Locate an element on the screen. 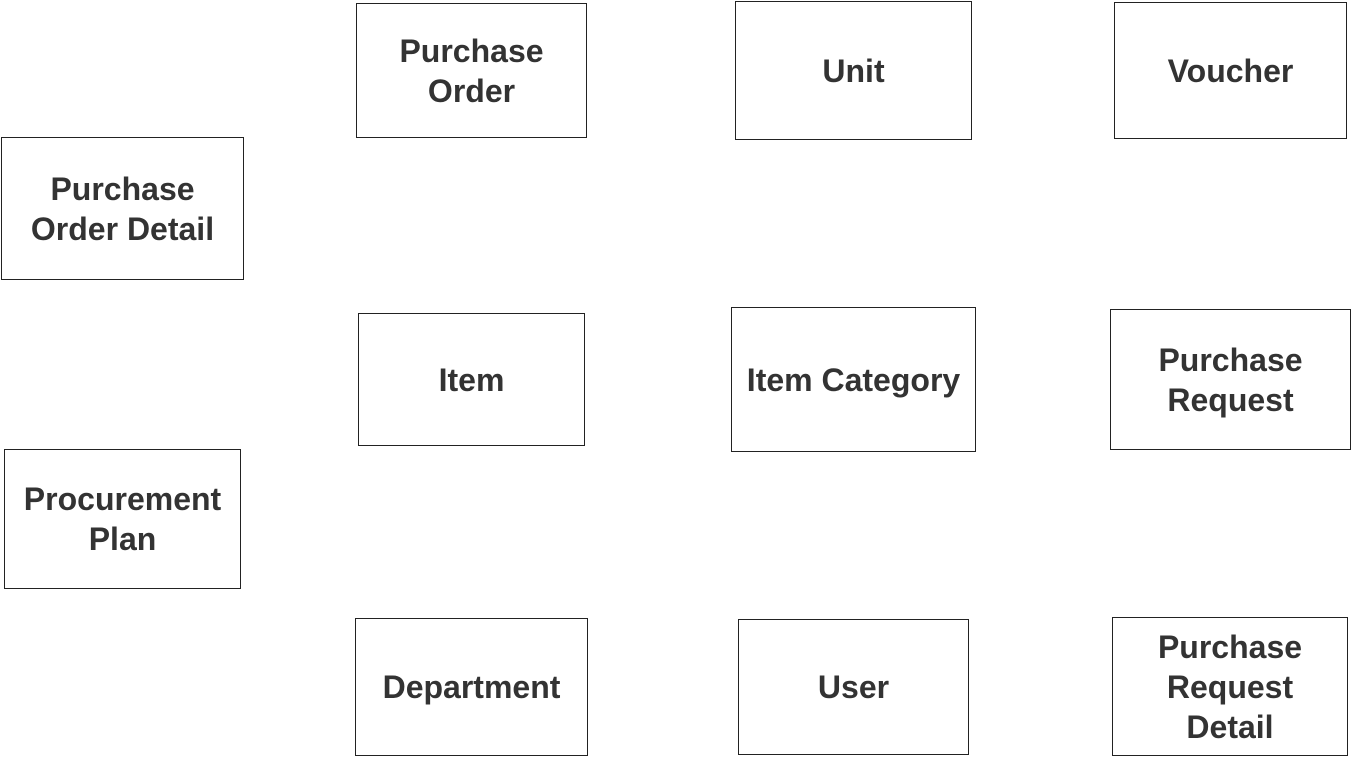 Image resolution: width=1351 pixels, height=757 pixels. entity-purchase-request: Purchase Request is located at coordinates (1230, 379).